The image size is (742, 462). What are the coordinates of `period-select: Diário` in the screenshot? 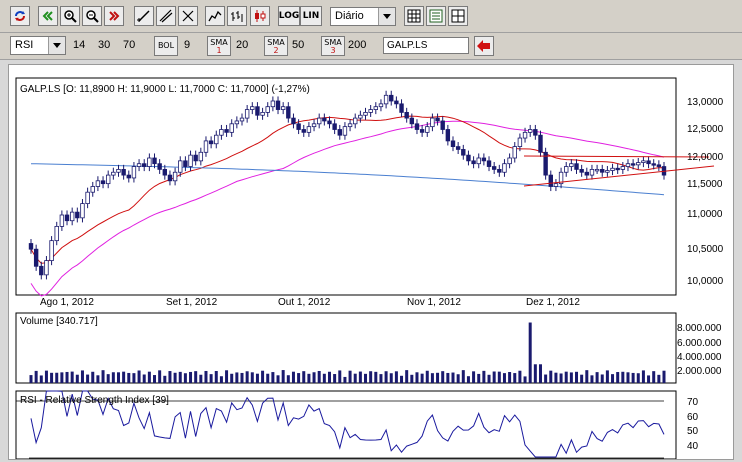 It's located at (363, 16).